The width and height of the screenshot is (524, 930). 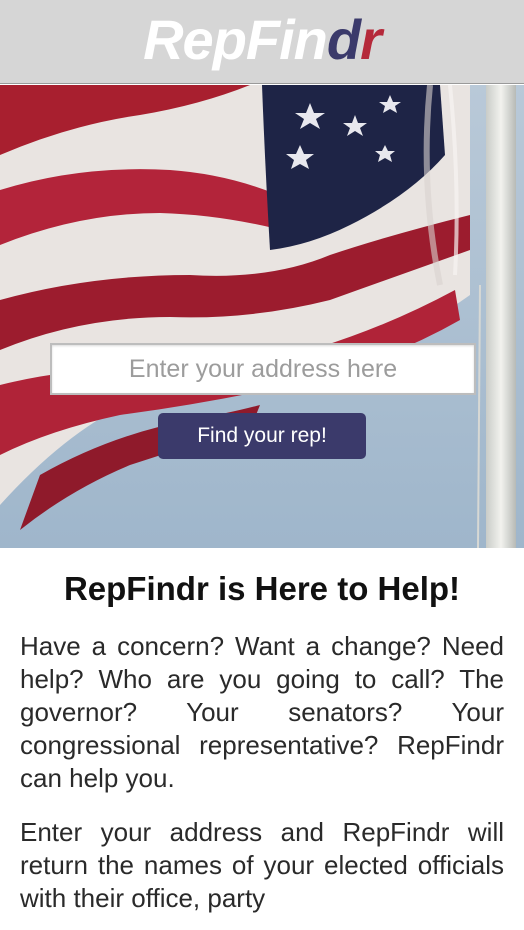 What do you see at coordinates (371, 39) in the screenshot?
I see `logo-text-part-3: r` at bounding box center [371, 39].